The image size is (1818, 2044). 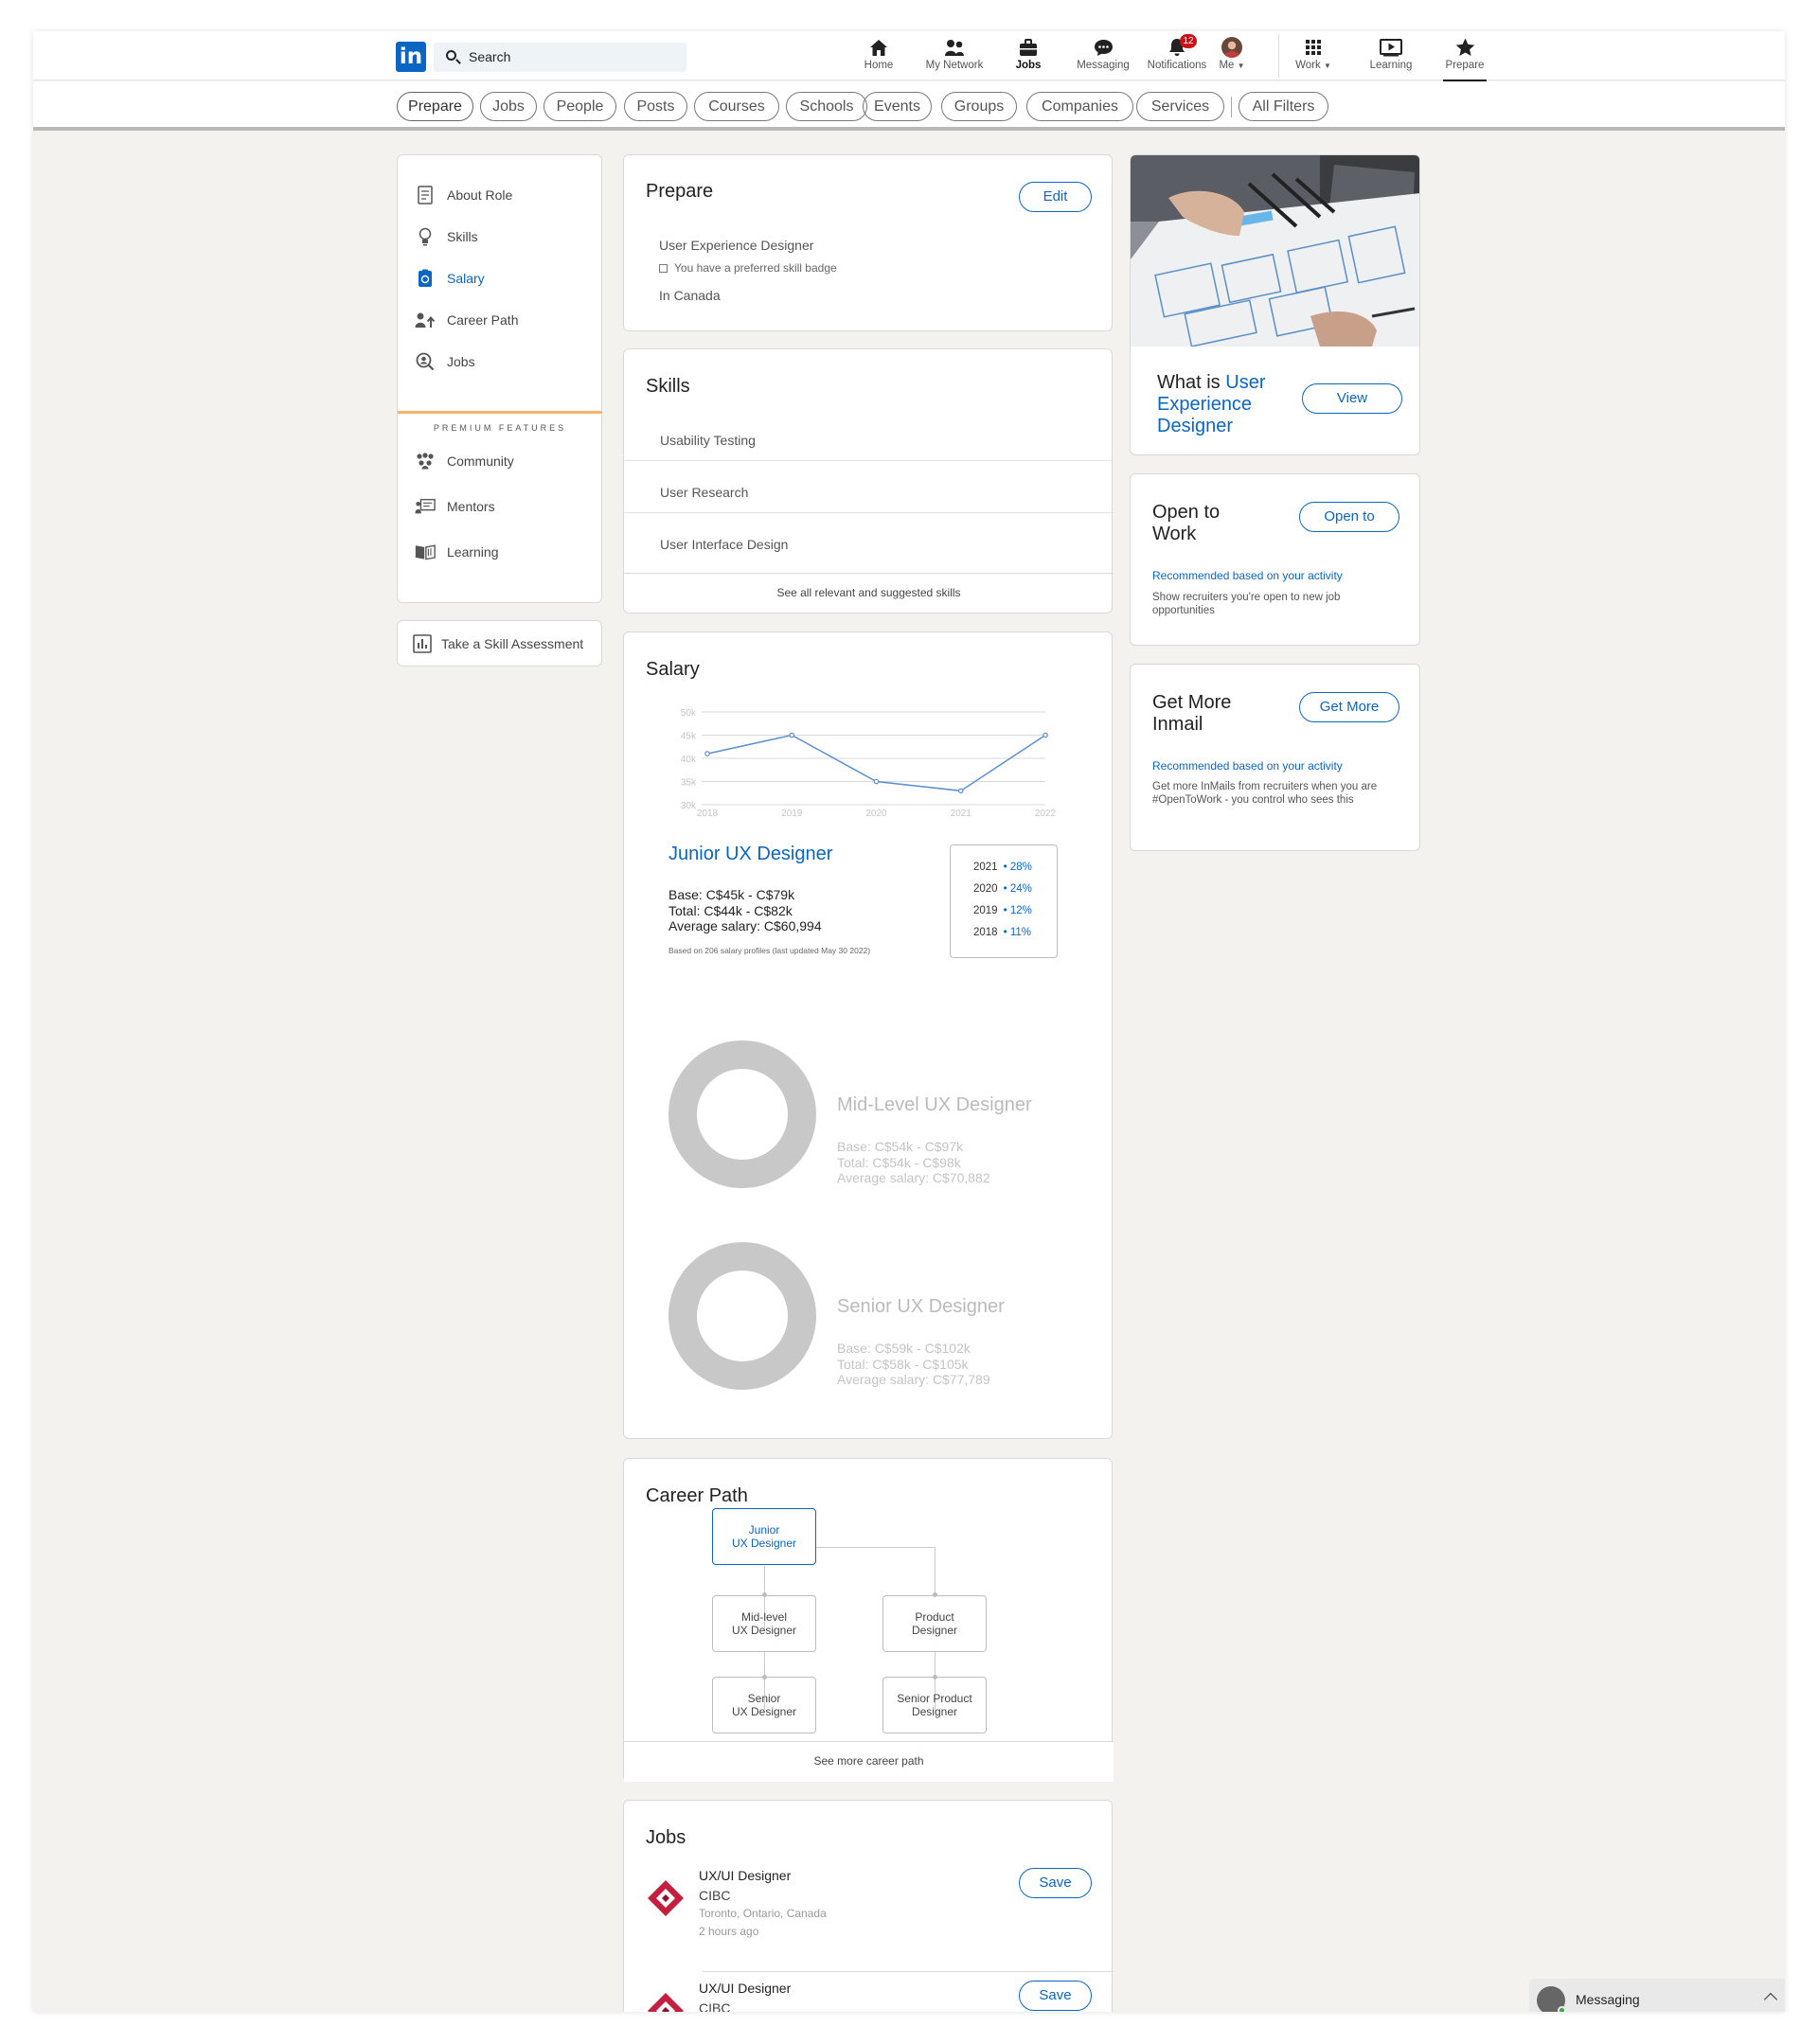 What do you see at coordinates (750, 854) in the screenshot?
I see `junior-salary-title: Junior UX Designer` at bounding box center [750, 854].